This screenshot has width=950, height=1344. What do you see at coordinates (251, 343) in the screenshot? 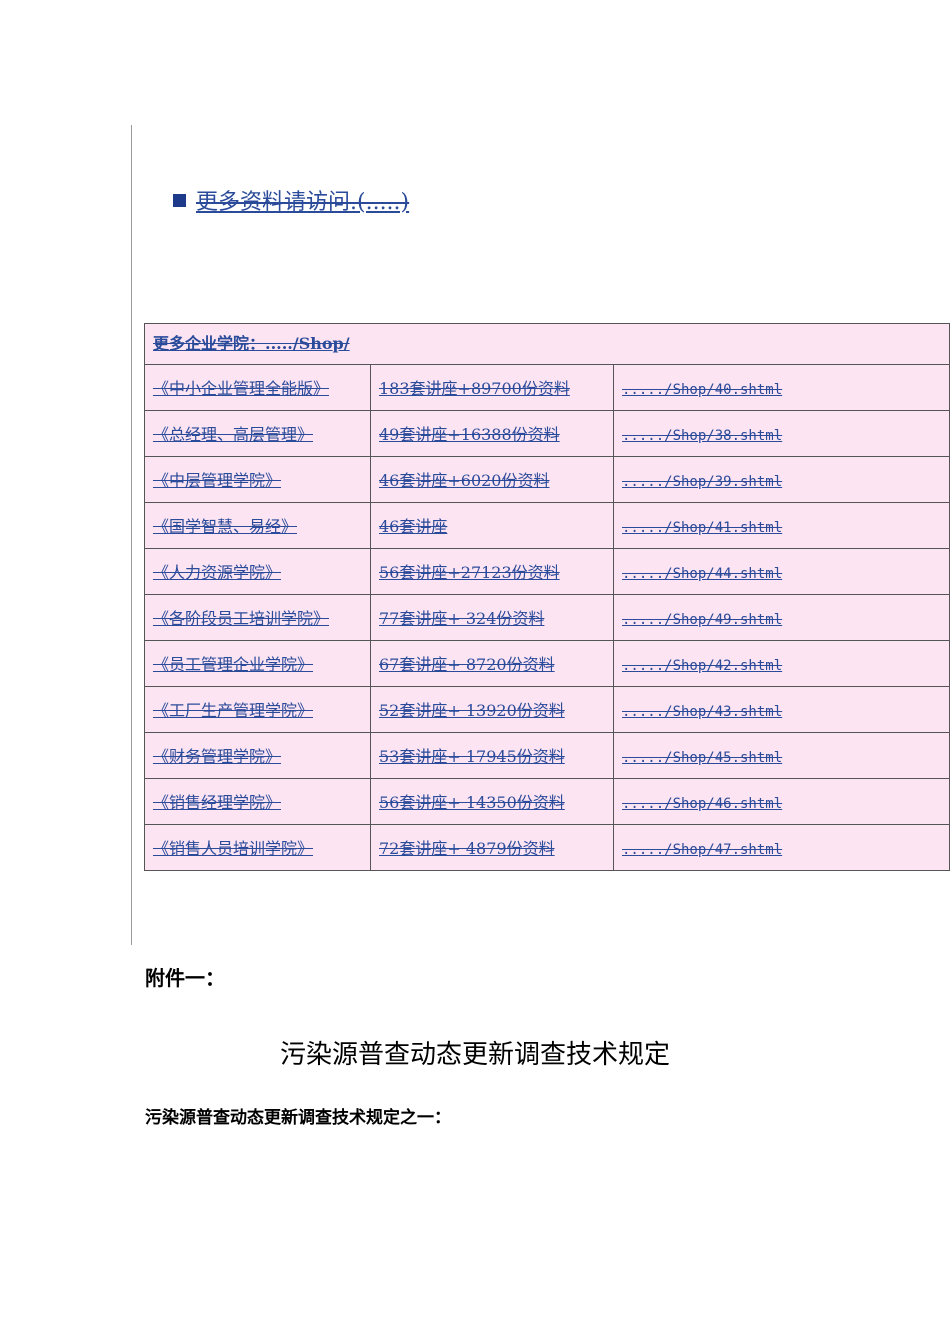
I see `table-header-link: 更多企业学院：...../Shop/` at bounding box center [251, 343].